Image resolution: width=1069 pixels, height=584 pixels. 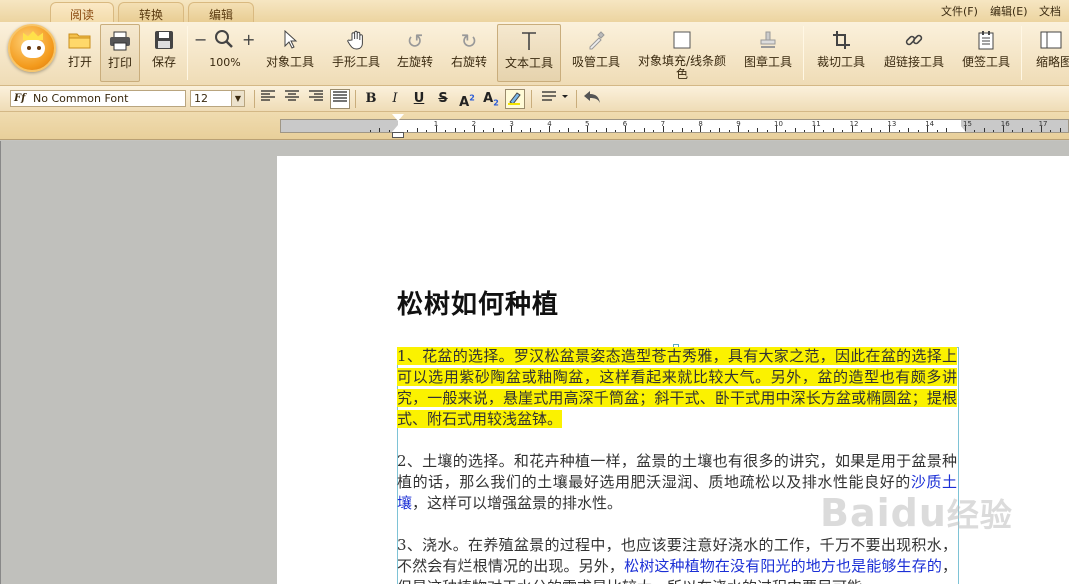 I want to click on italic-button: I, so click(x=395, y=99).